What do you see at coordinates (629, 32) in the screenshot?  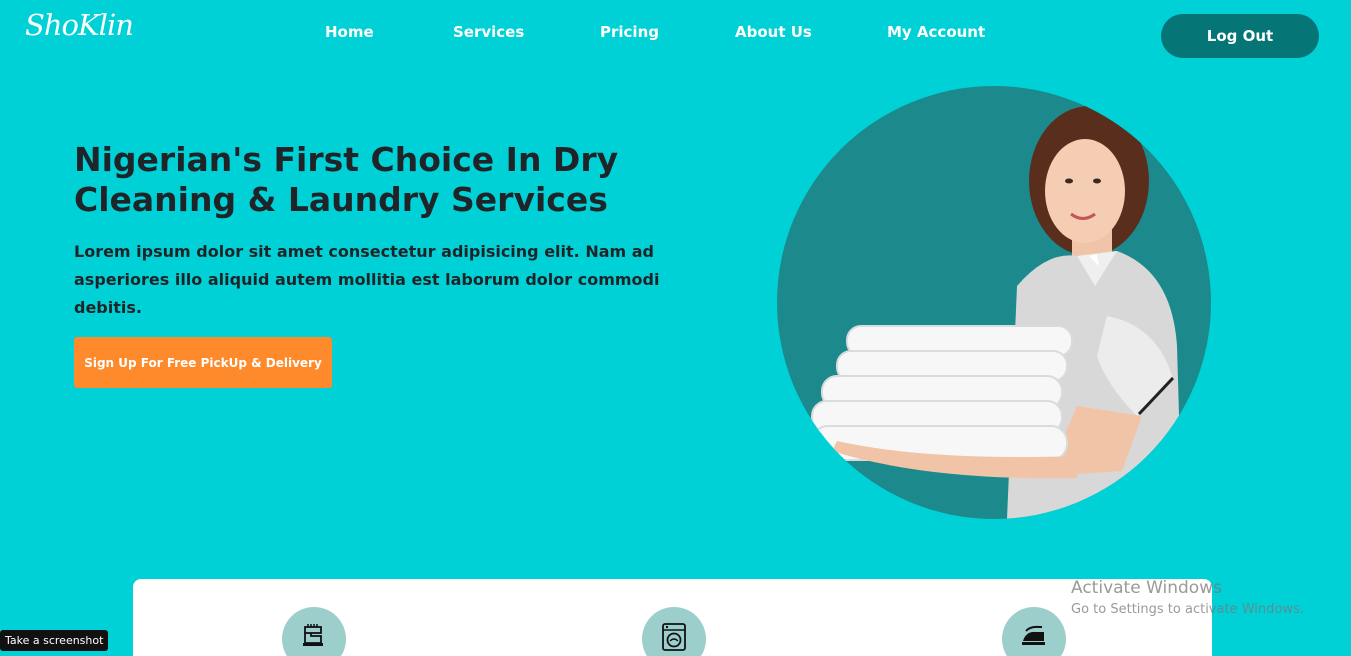 I see `nav-pricing: Pricing` at bounding box center [629, 32].